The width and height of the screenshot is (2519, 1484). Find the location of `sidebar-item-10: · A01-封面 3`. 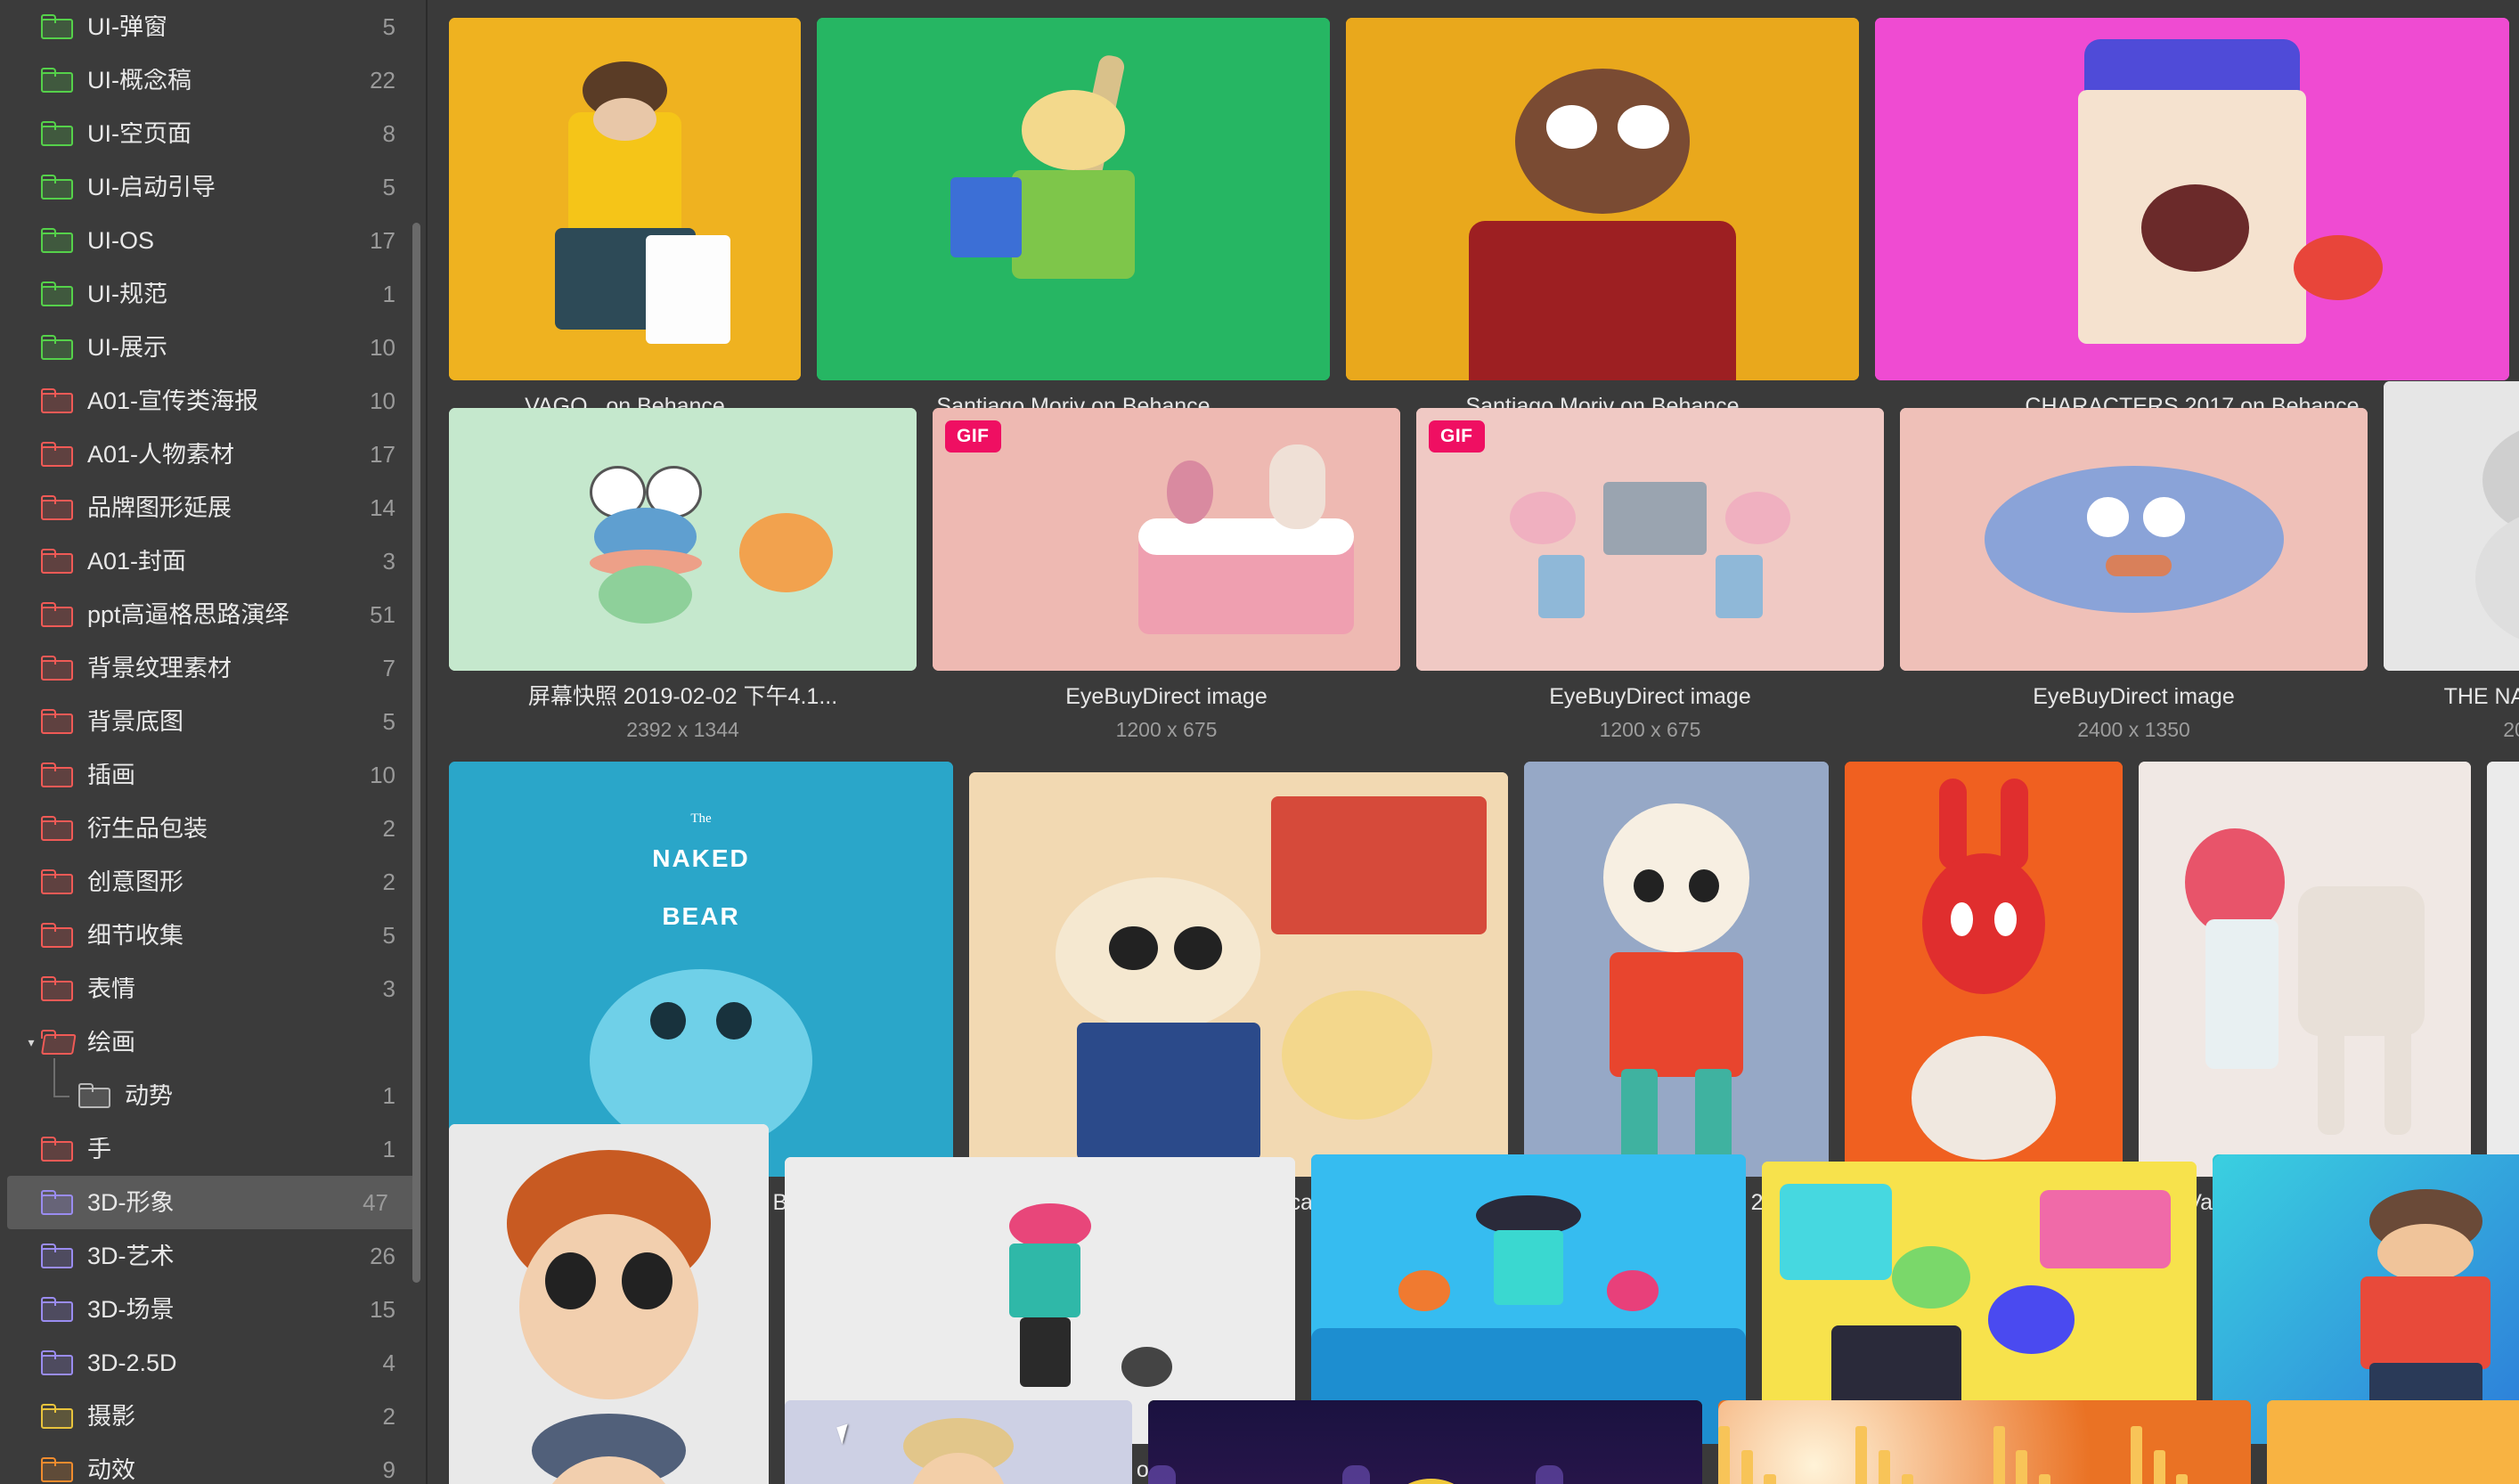

sidebar-item-10: · A01-封面 3 is located at coordinates (213, 561).